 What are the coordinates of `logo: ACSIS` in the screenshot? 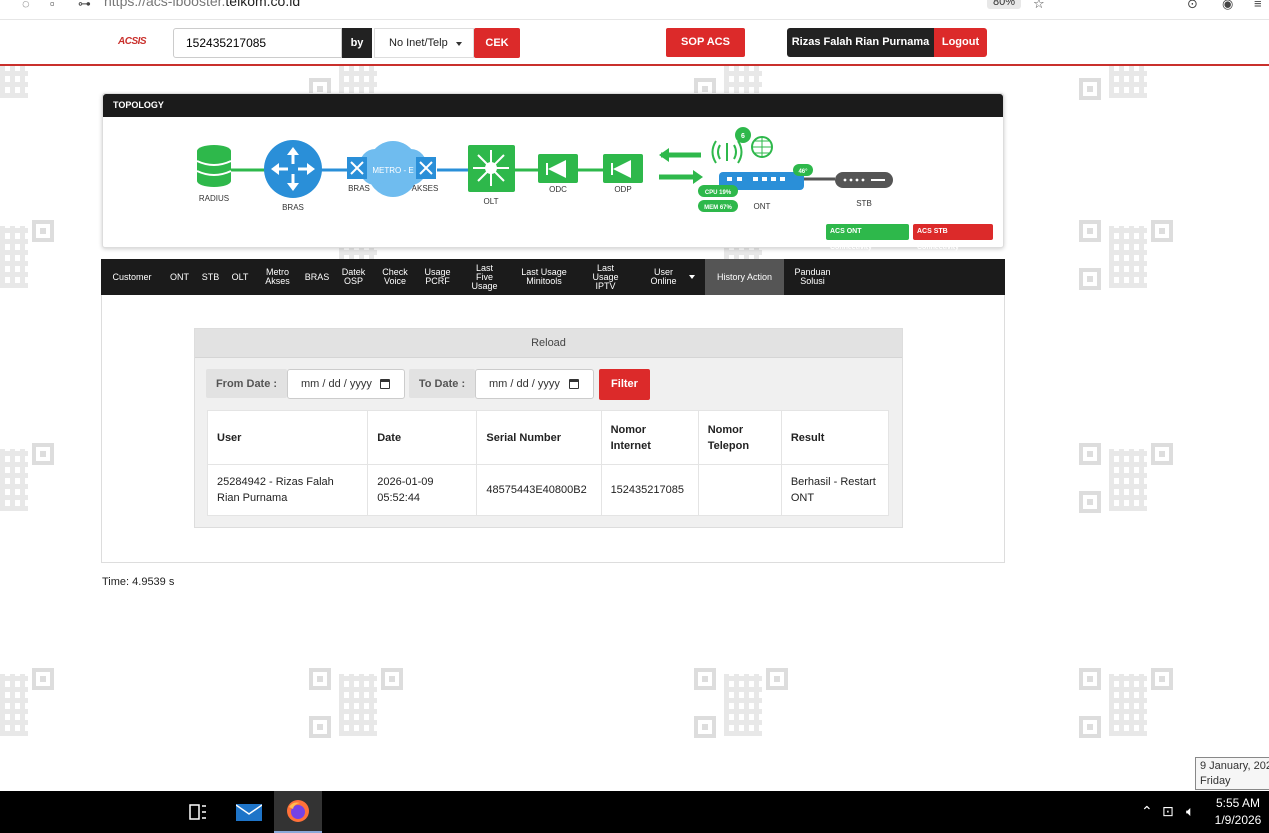 It's located at (132, 41).